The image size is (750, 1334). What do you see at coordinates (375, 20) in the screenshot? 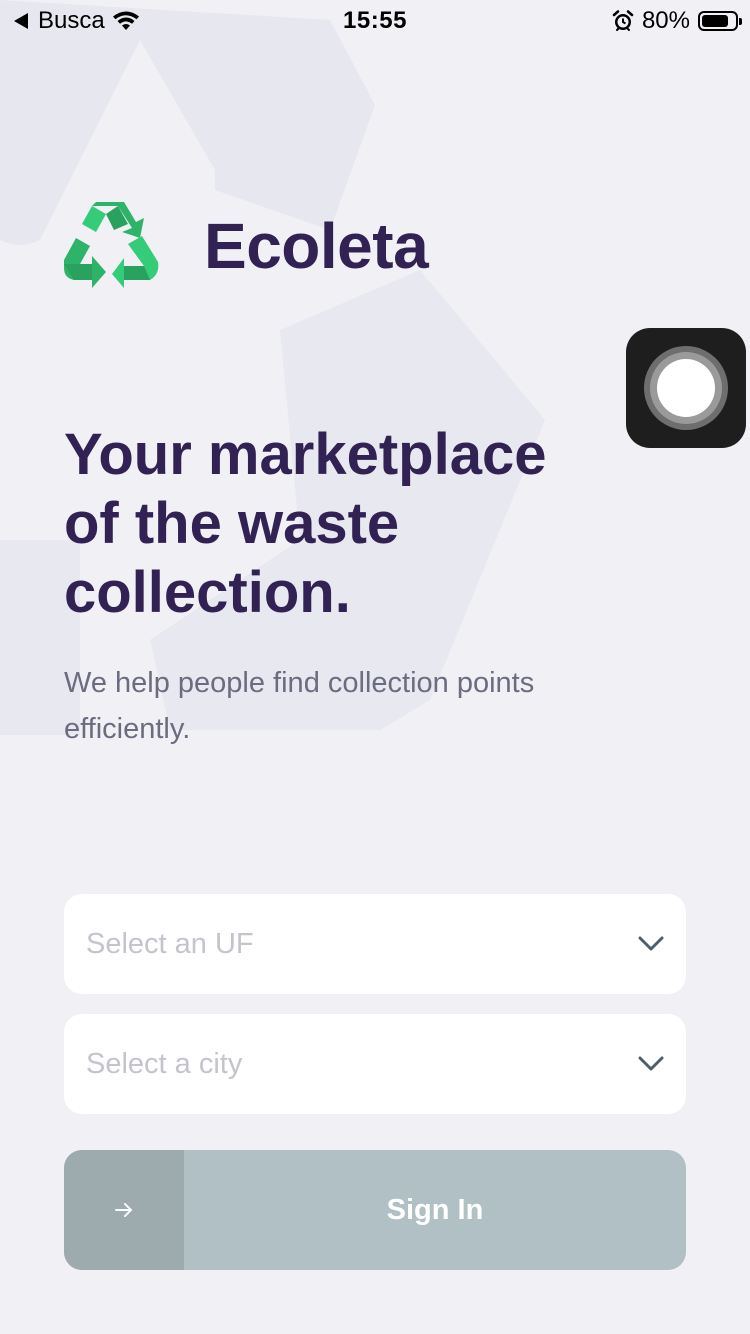
I see `status-bar: Busca 15:55 80%` at bounding box center [375, 20].